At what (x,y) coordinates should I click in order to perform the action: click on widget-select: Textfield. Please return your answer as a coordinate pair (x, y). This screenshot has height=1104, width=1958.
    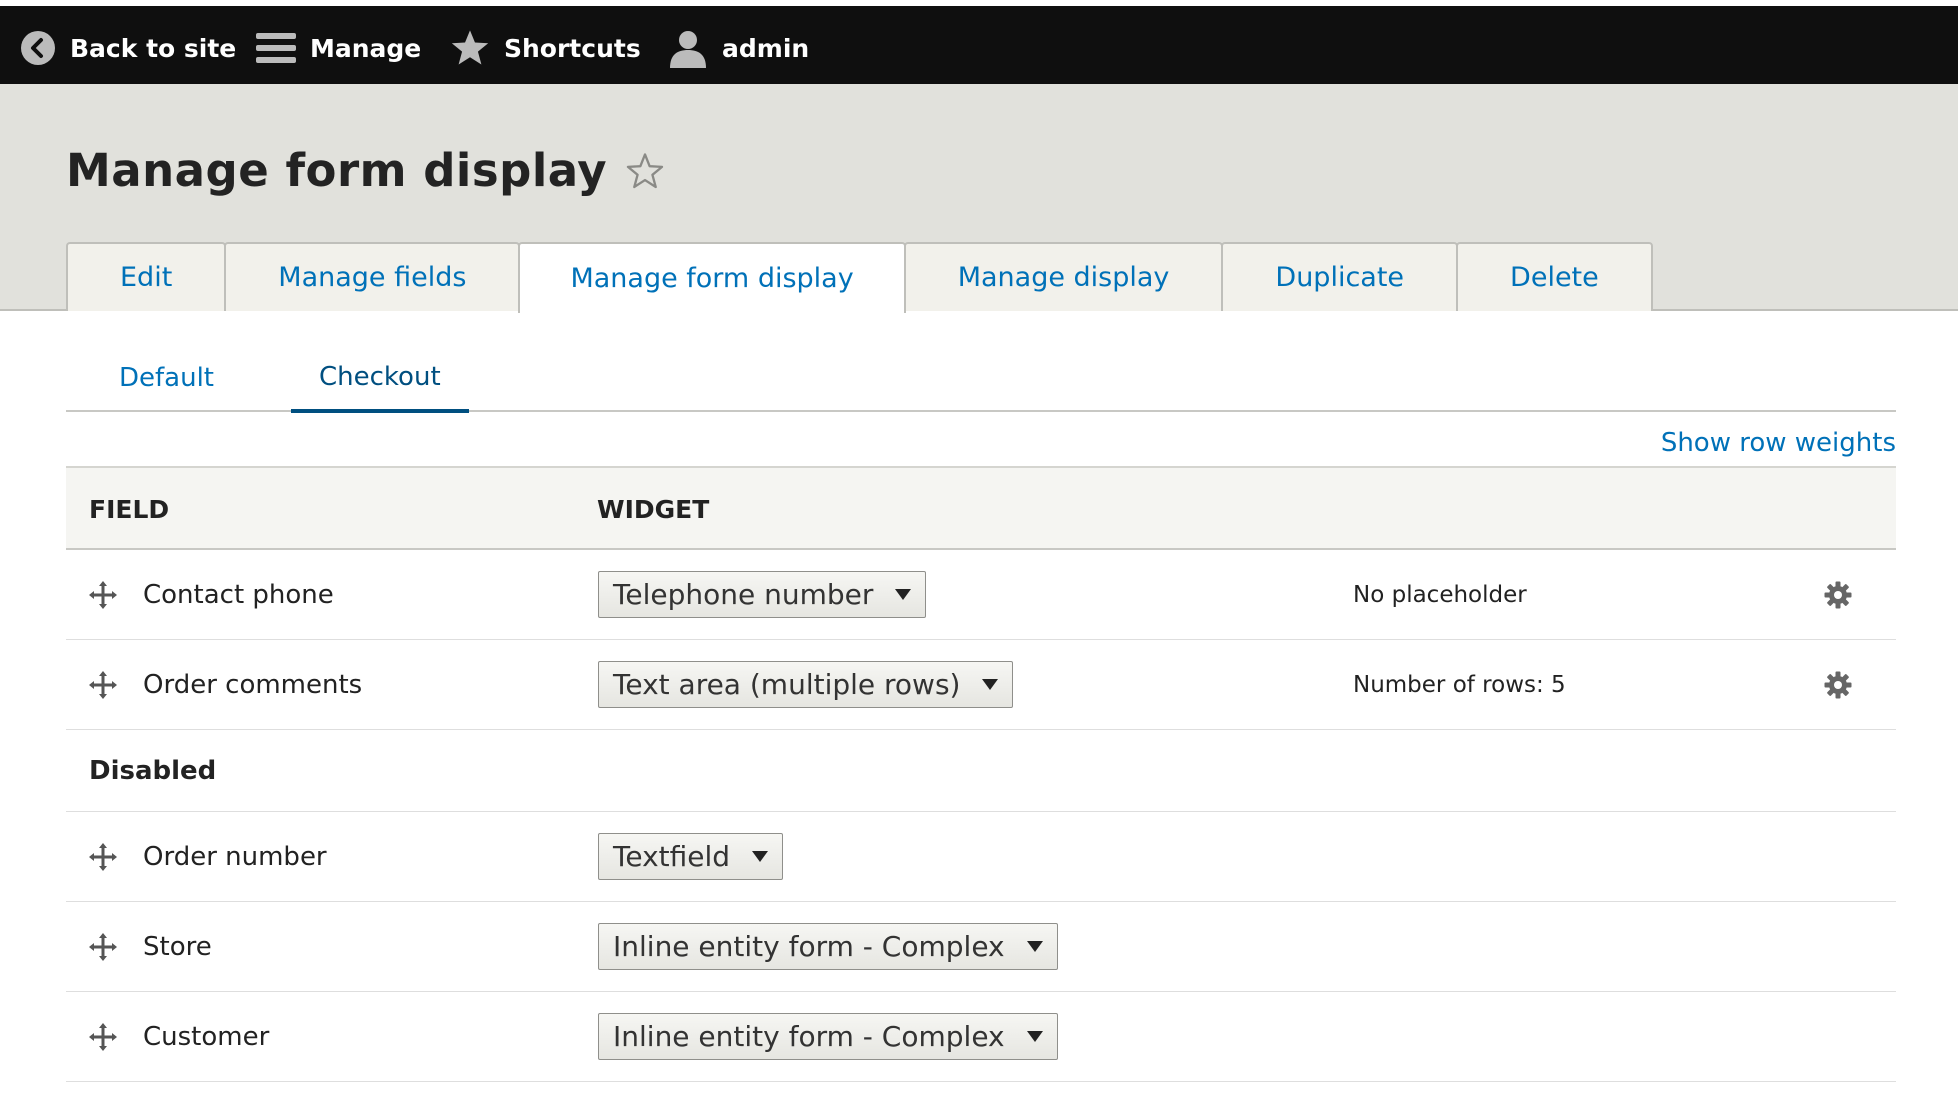
    Looking at the image, I should click on (691, 856).